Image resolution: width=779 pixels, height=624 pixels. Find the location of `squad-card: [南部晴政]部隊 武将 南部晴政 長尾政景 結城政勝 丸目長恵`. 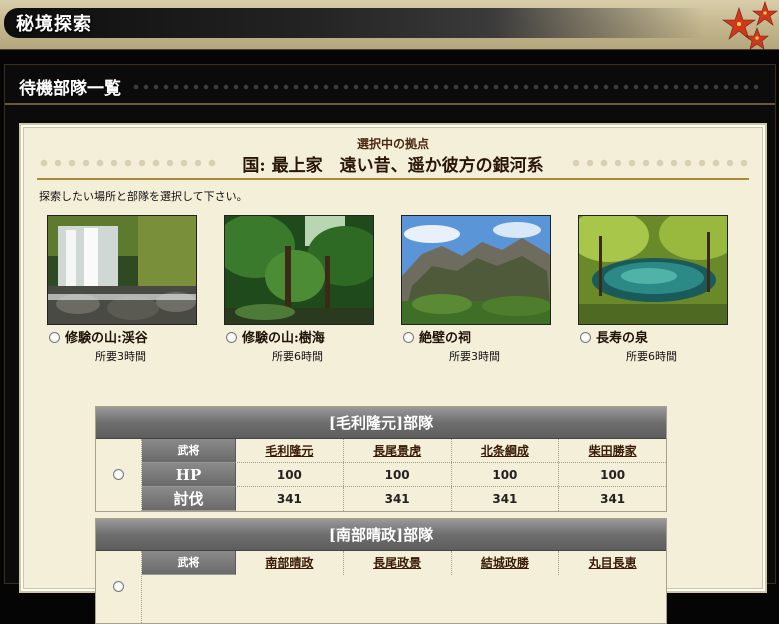

squad-card: [南部晴政]部隊 武将 南部晴政 長尾政景 結城政勝 丸目長恵 is located at coordinates (381, 571).